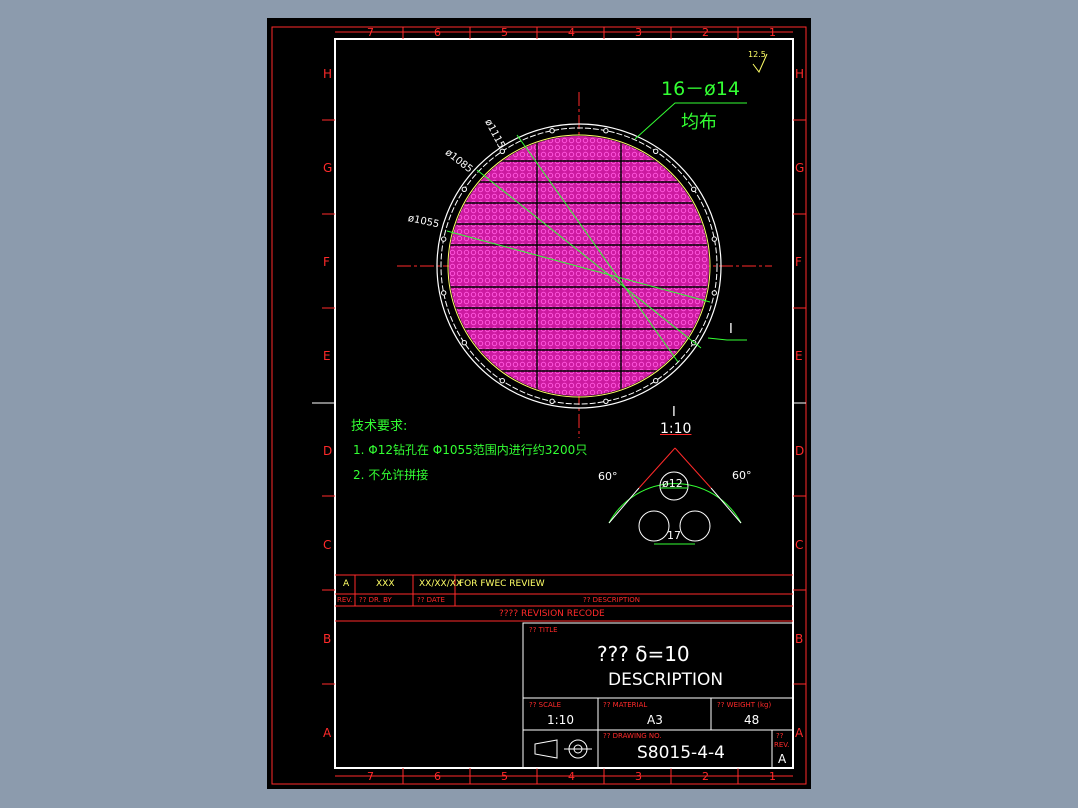  Describe the element at coordinates (545, 705) in the screenshot. I see `scale-label: ?? SCALE` at that location.